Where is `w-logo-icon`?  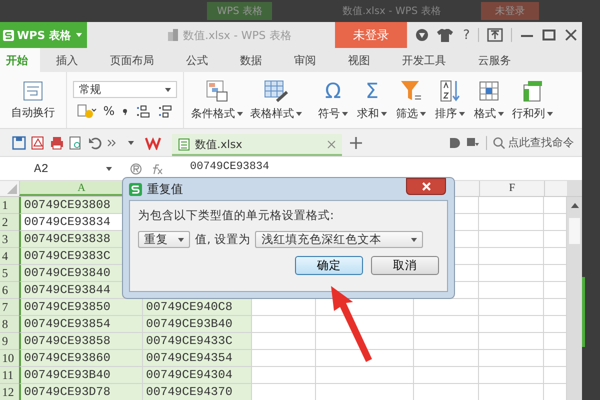 w-logo-icon is located at coordinates (153, 143).